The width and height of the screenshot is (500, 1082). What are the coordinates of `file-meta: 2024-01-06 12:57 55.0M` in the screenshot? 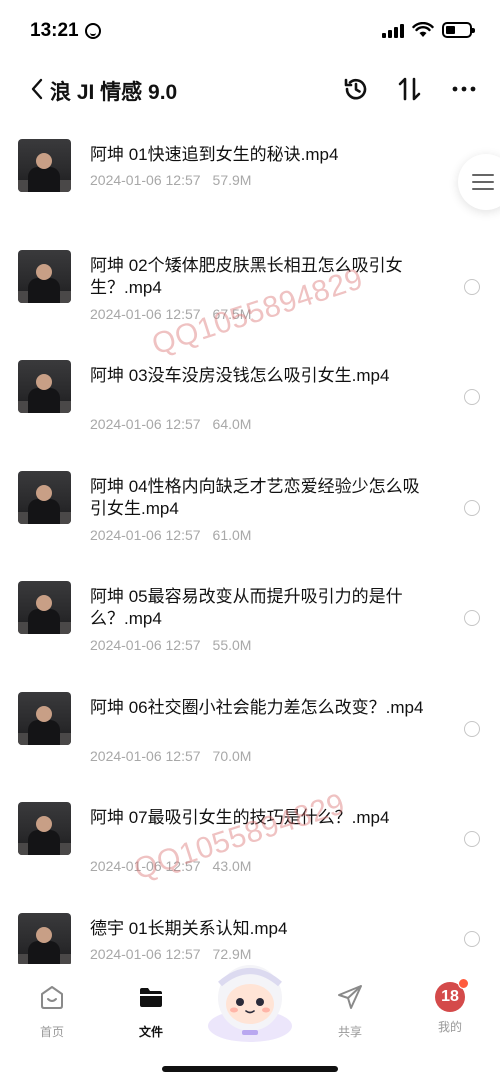 It's located at (170, 645).